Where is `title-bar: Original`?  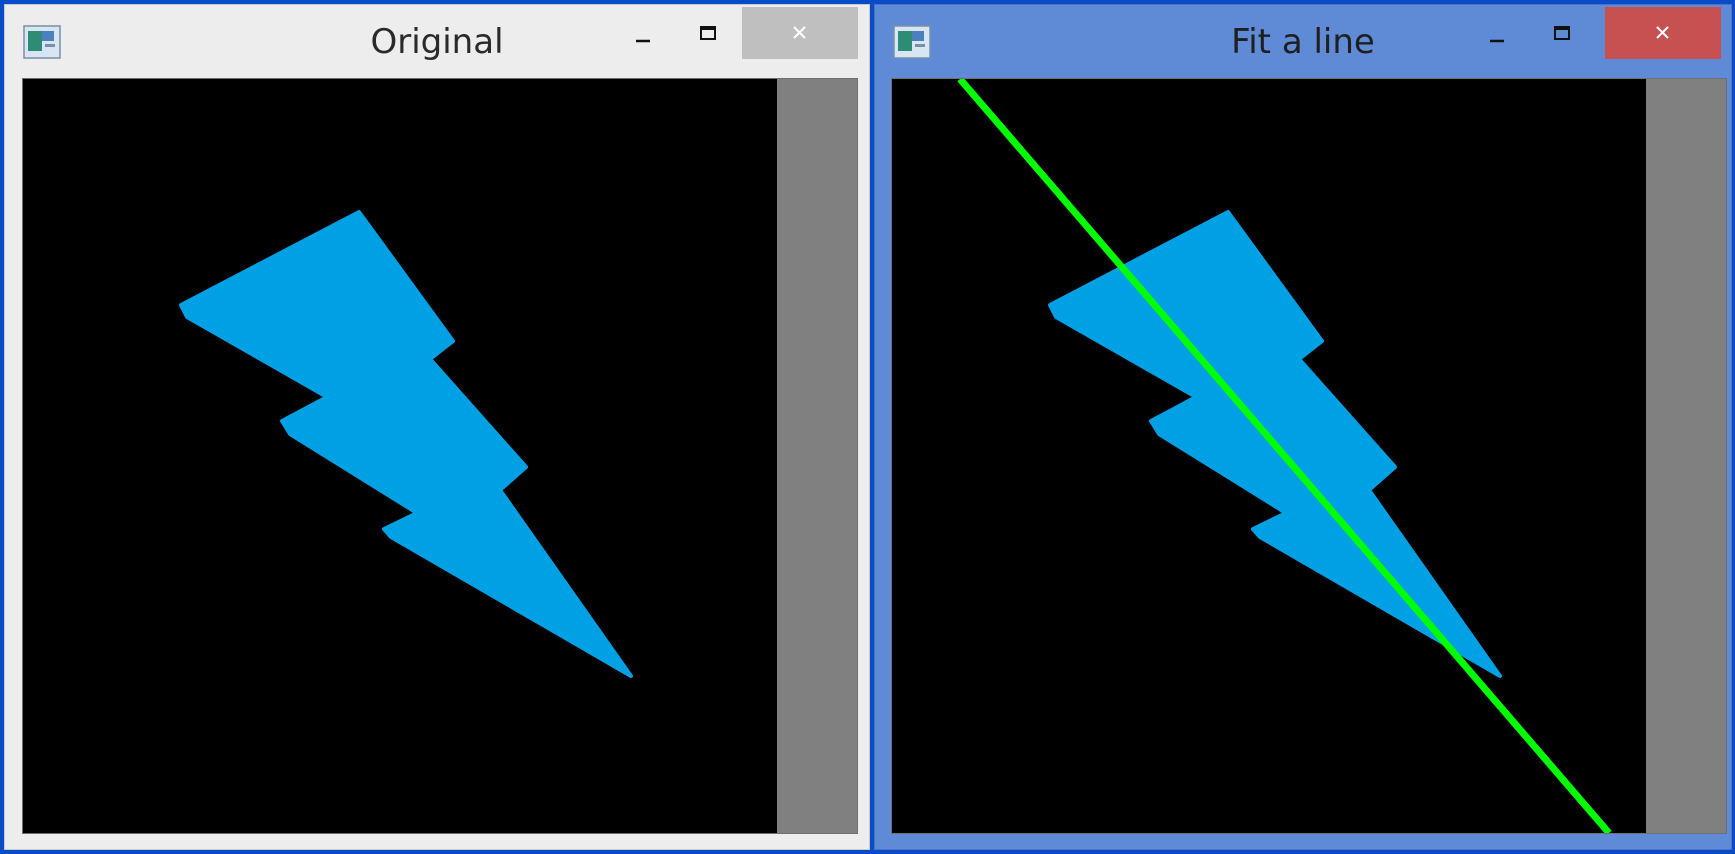 title-bar: Original is located at coordinates (437, 42).